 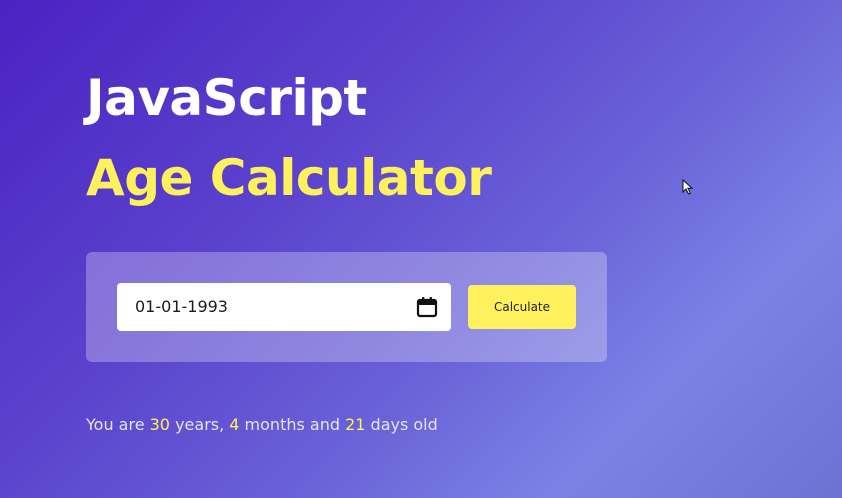 I want to click on years-label: years,, so click(x=199, y=424).